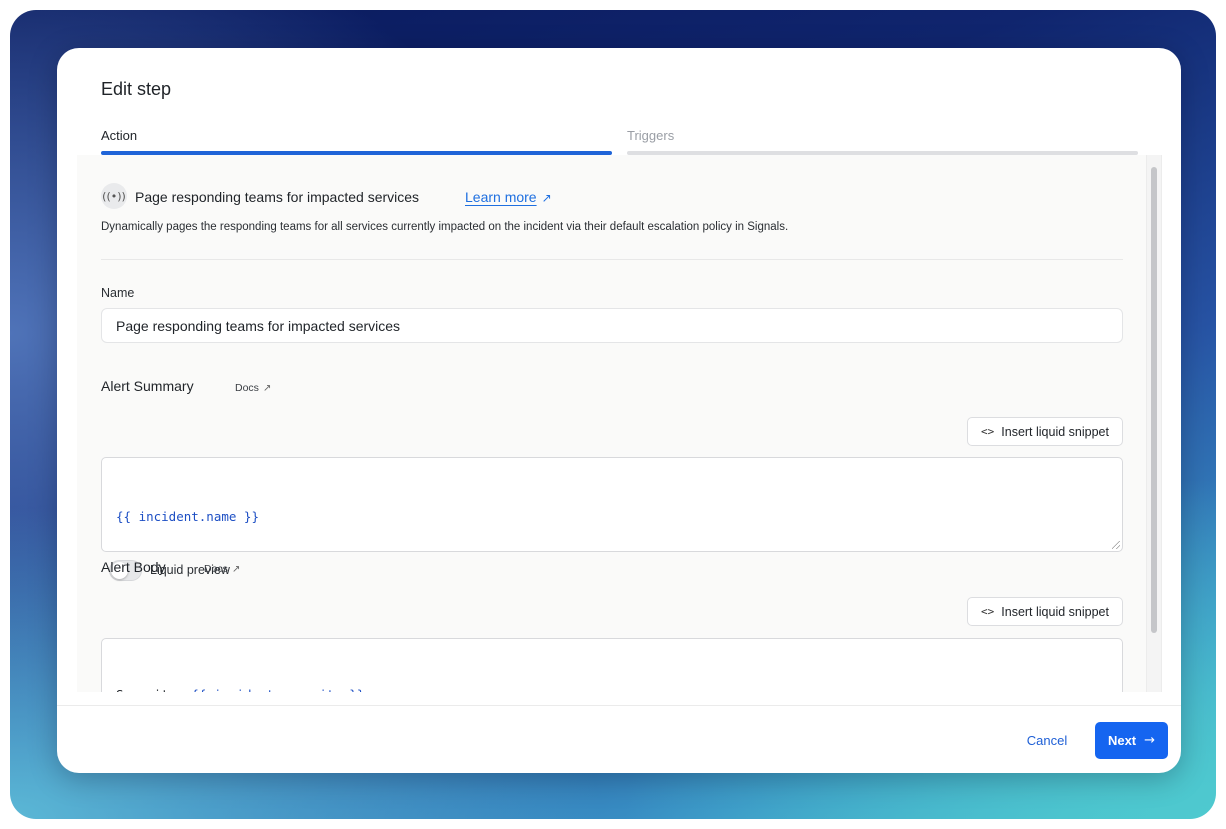 This screenshot has height=829, width=1226. What do you see at coordinates (612, 325) in the screenshot?
I see `name-input` at bounding box center [612, 325].